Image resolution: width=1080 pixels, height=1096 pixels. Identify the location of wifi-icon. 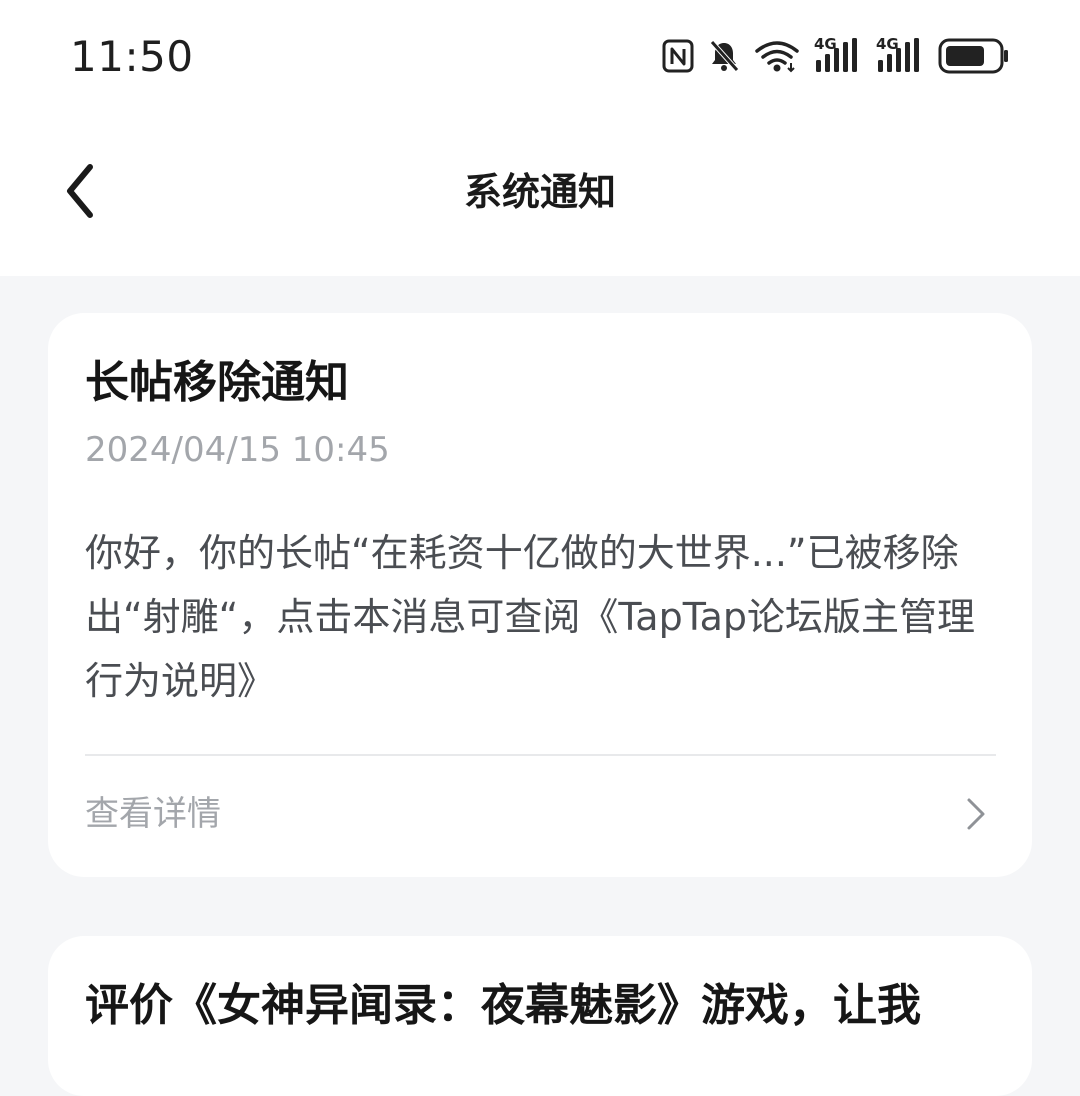
(777, 56).